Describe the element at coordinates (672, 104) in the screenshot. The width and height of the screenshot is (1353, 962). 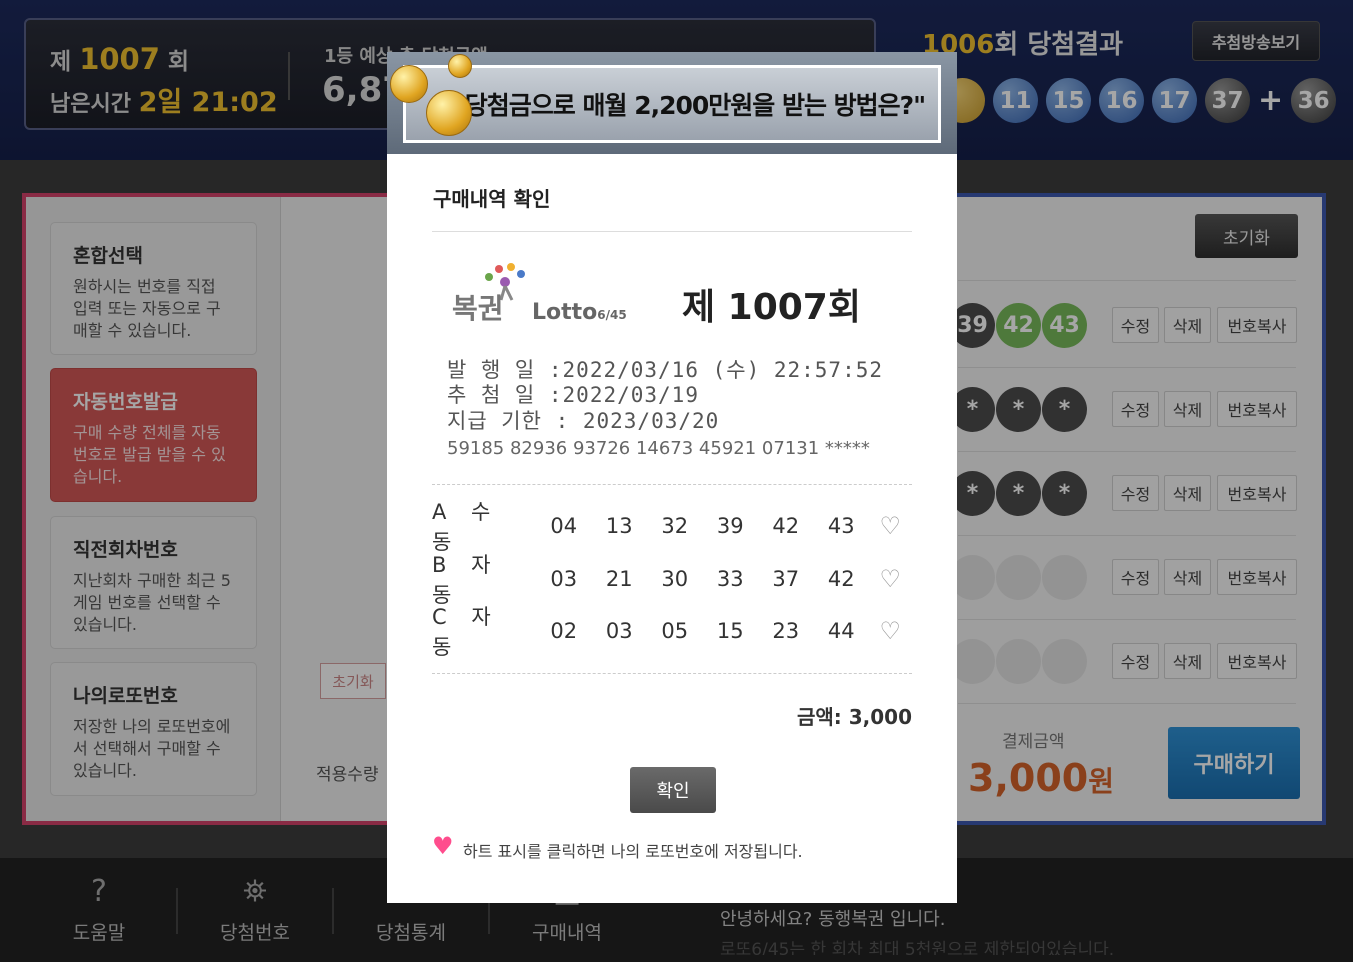
I see `ad-banner-text: "당첨금으로 매월 2,200만원을 받는 방법은?"` at that location.